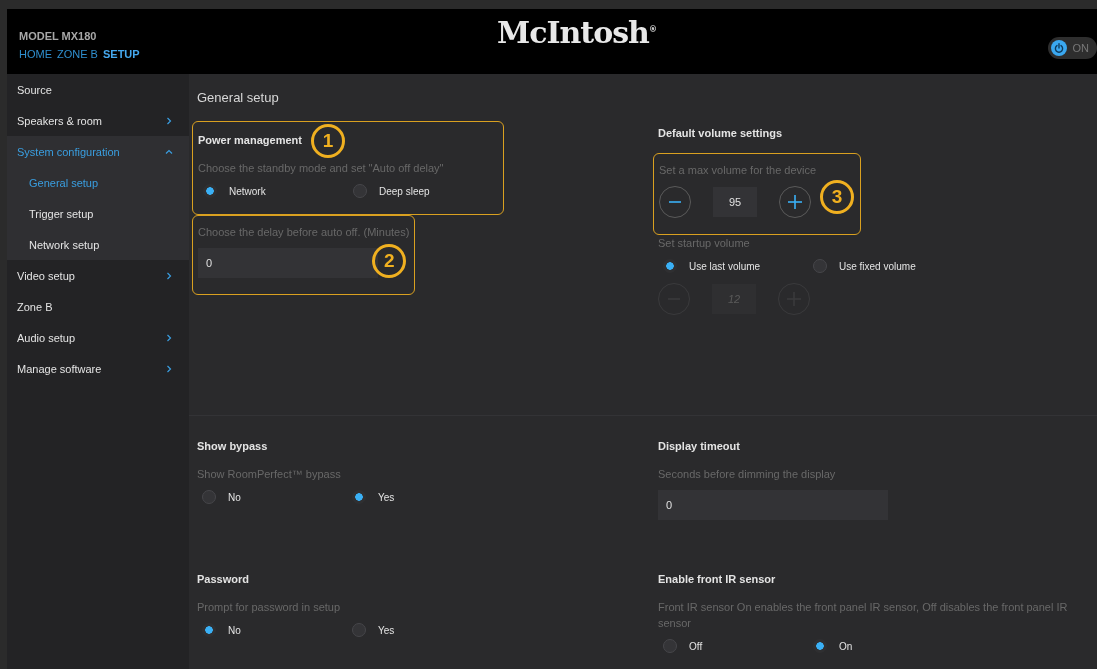  What do you see at coordinates (98, 337) in the screenshot?
I see `sidebar-item: Audio setup` at bounding box center [98, 337].